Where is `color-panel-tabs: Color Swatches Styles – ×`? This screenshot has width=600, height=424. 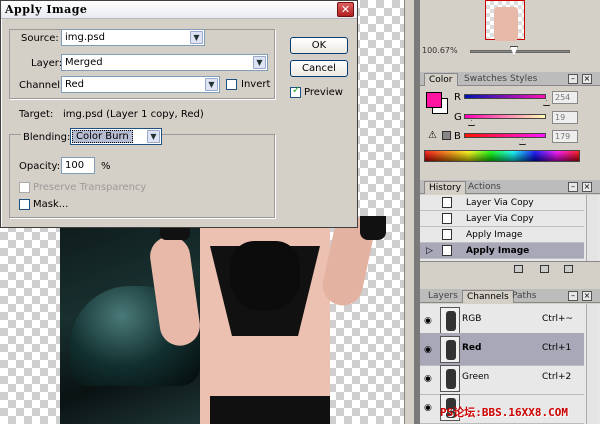 color-panel-tabs: Color Swatches Styles – × is located at coordinates (510, 79).